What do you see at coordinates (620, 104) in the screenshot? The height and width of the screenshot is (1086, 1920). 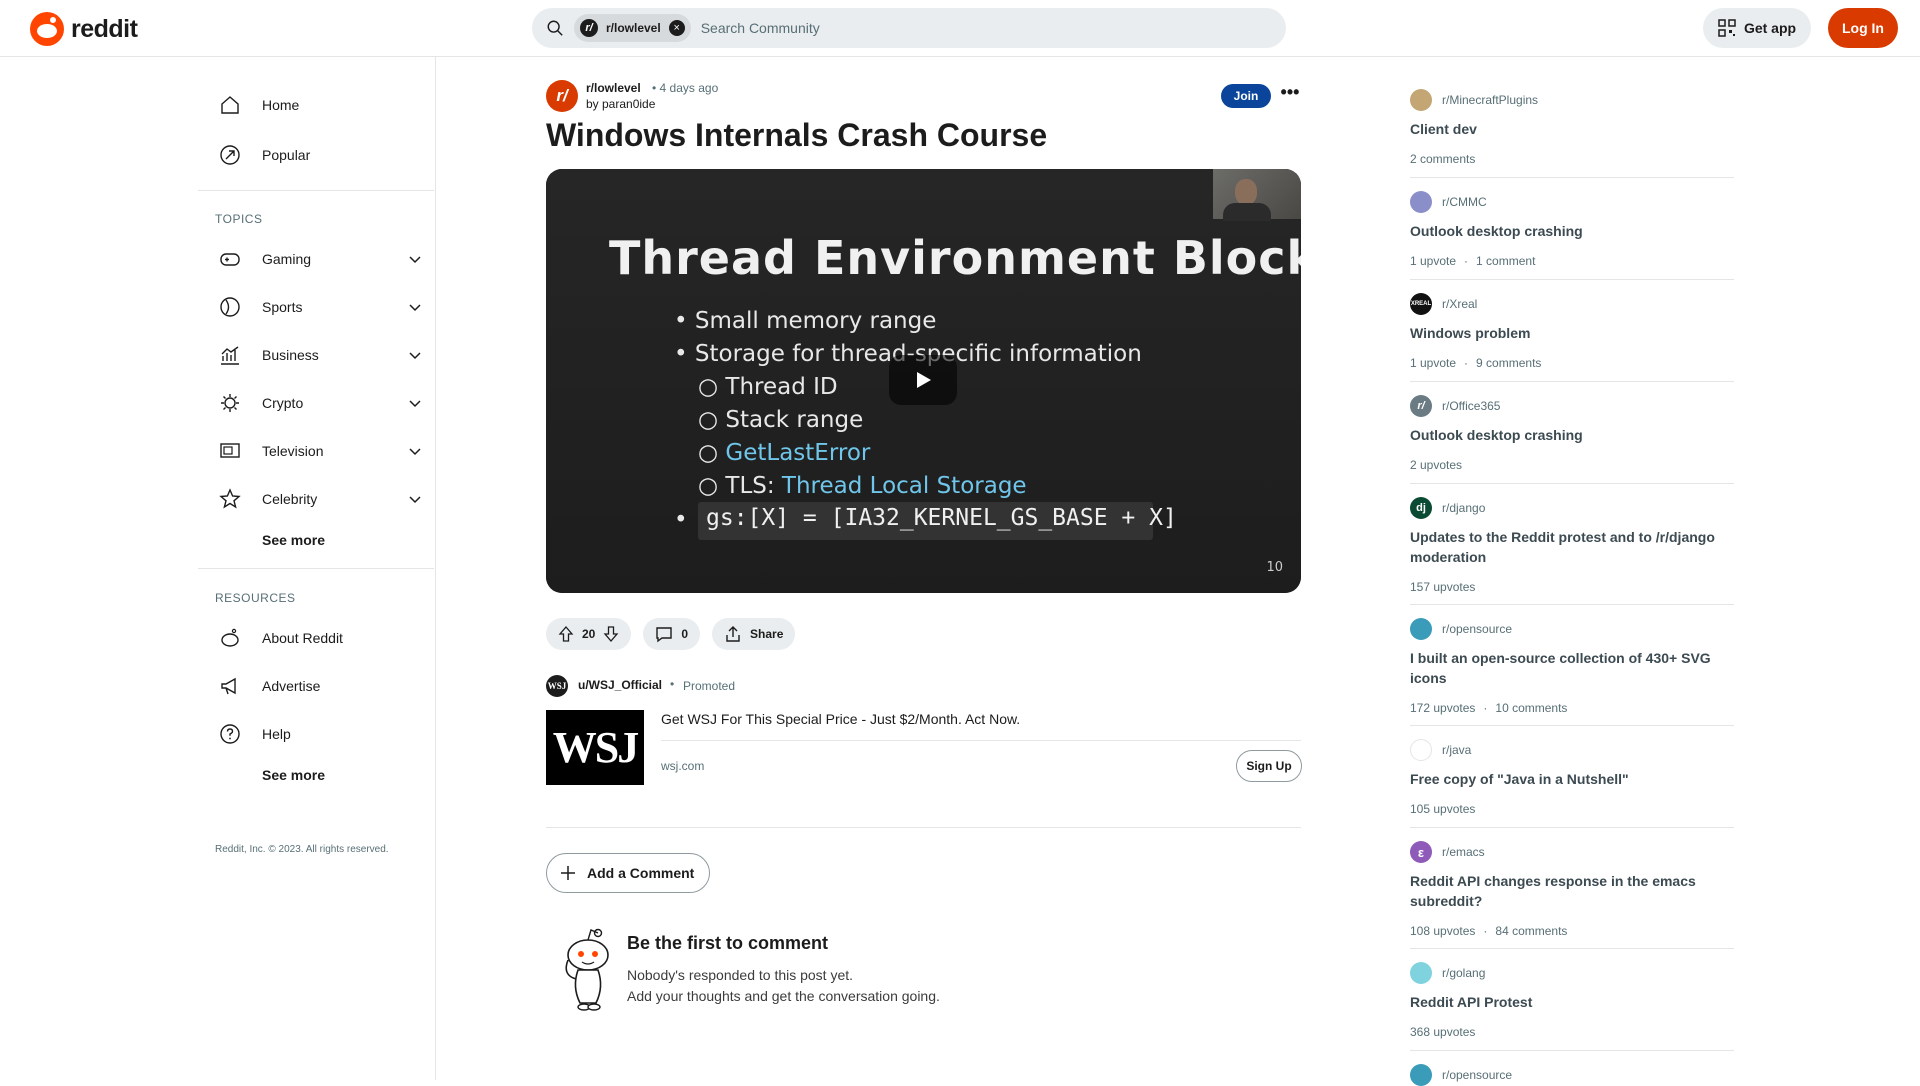 I see `post-author: by paran0ide` at bounding box center [620, 104].